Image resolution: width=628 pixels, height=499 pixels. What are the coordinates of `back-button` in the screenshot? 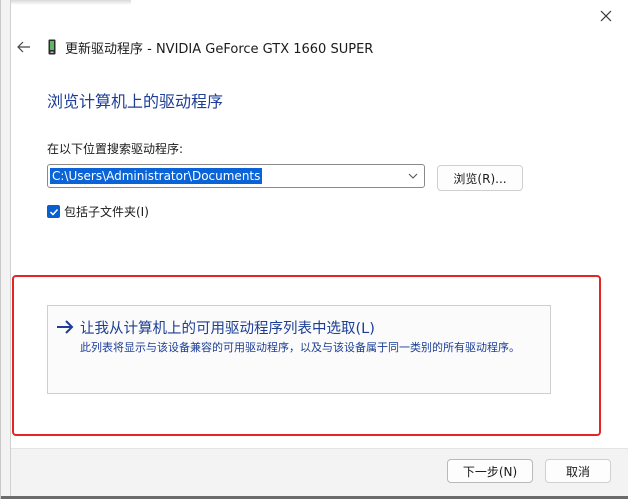 It's located at (24, 47).